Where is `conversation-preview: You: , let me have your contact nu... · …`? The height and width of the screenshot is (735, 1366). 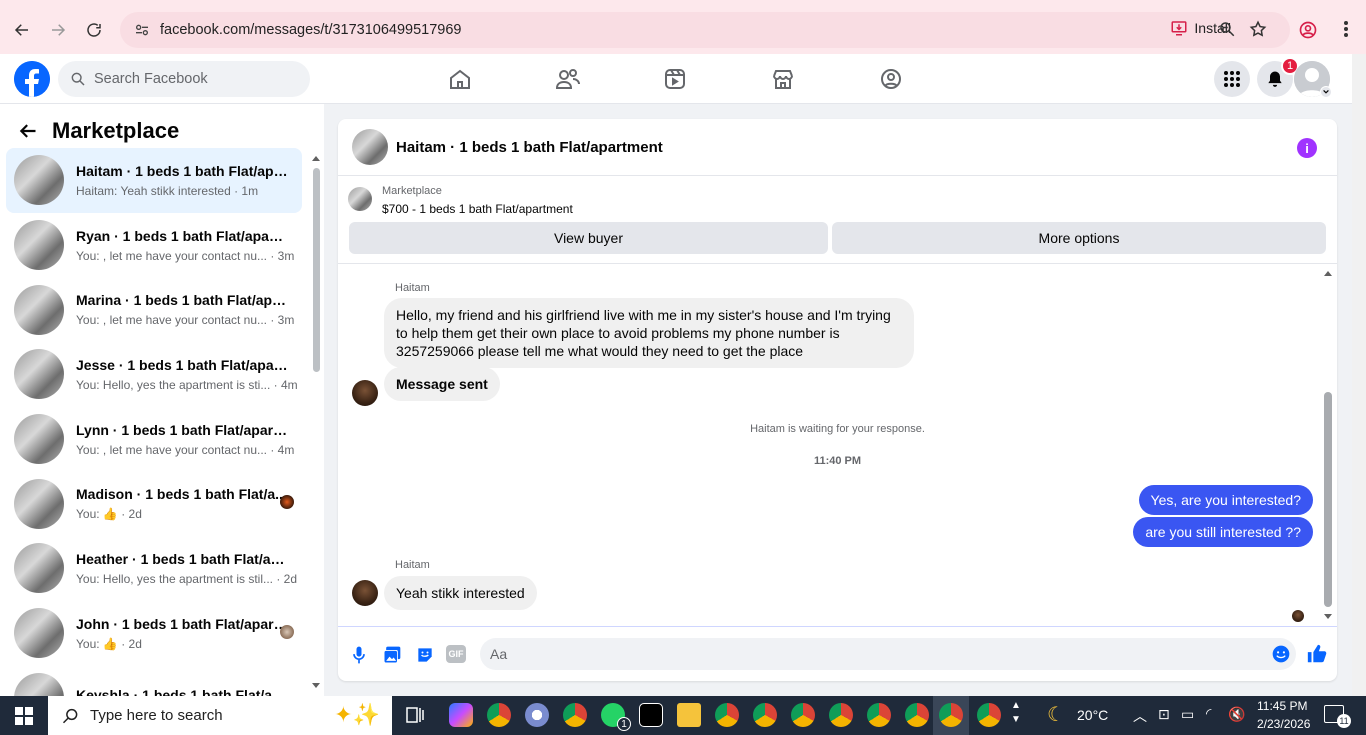 conversation-preview: You: , let me have your contact nu... · … is located at coordinates (185, 255).